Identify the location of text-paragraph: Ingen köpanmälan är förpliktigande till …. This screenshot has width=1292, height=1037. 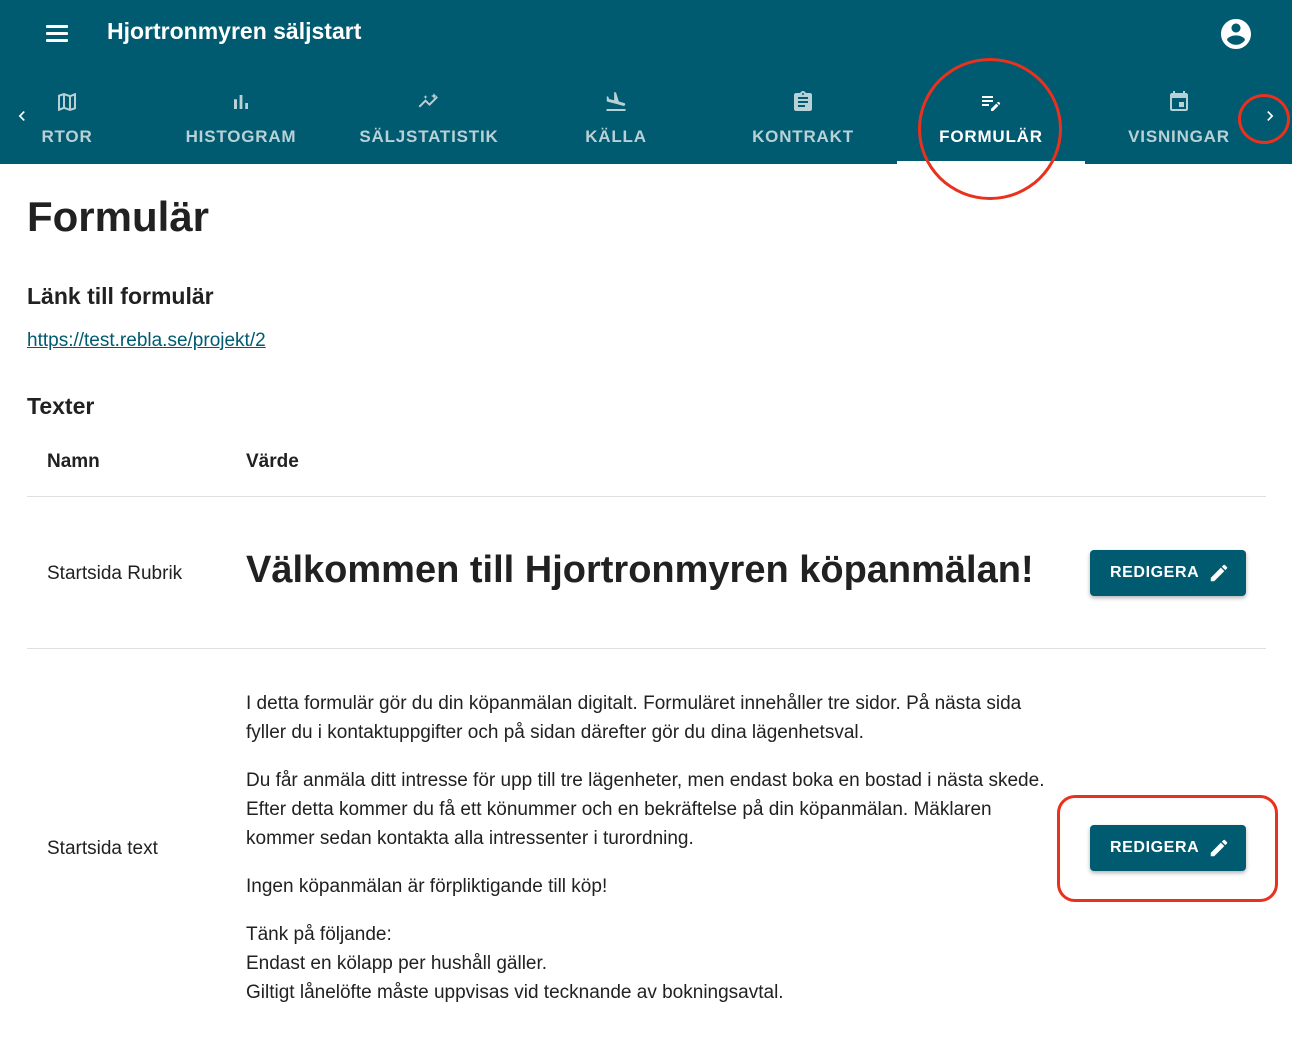
(427, 886).